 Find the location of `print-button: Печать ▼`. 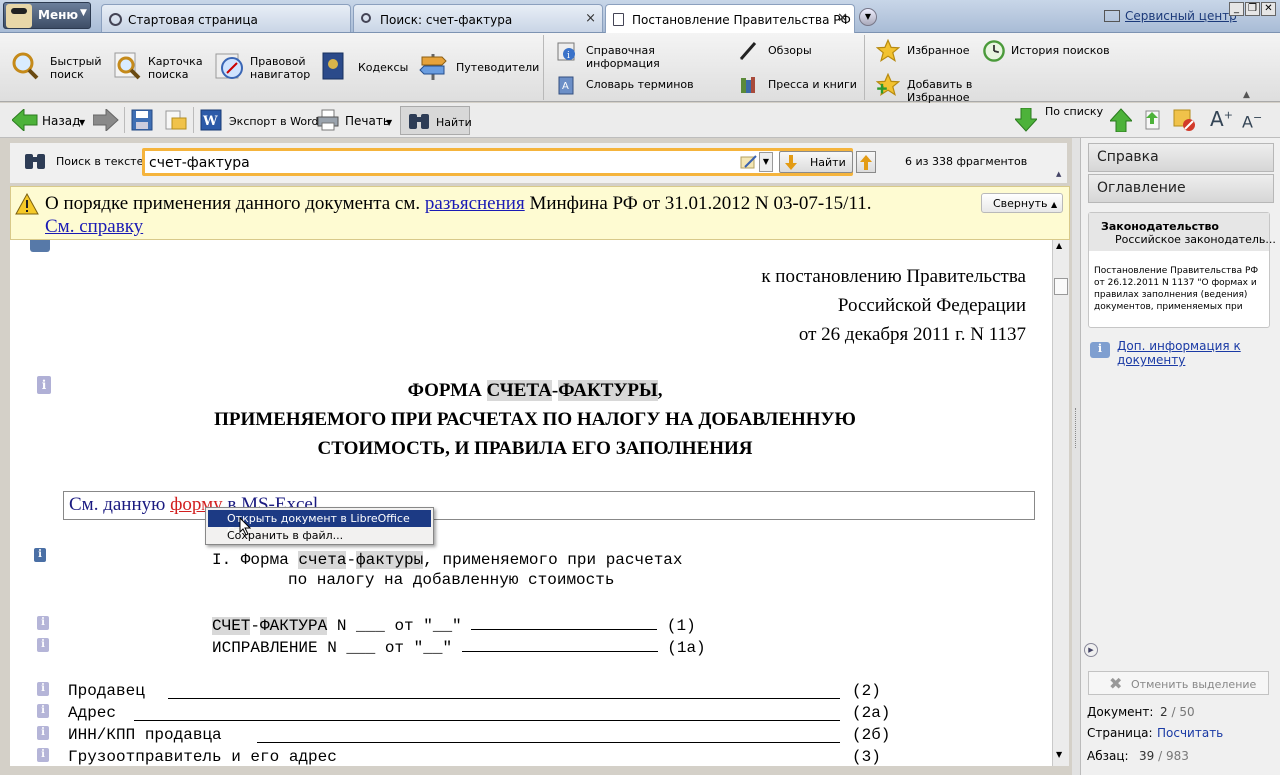

print-button: Печать ▼ is located at coordinates (356, 120).